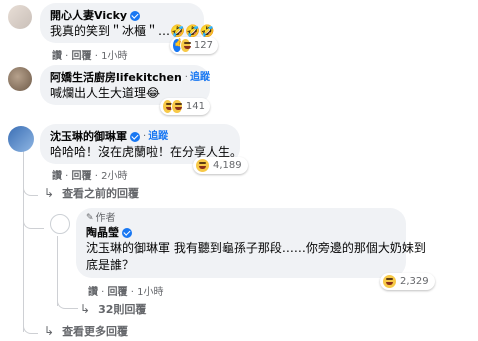 The image size is (478, 341). Describe the element at coordinates (132, 31) in the screenshot. I see `comment-text: 我真的笑到＂冰櫃＂…🤣🤣🤣` at that location.